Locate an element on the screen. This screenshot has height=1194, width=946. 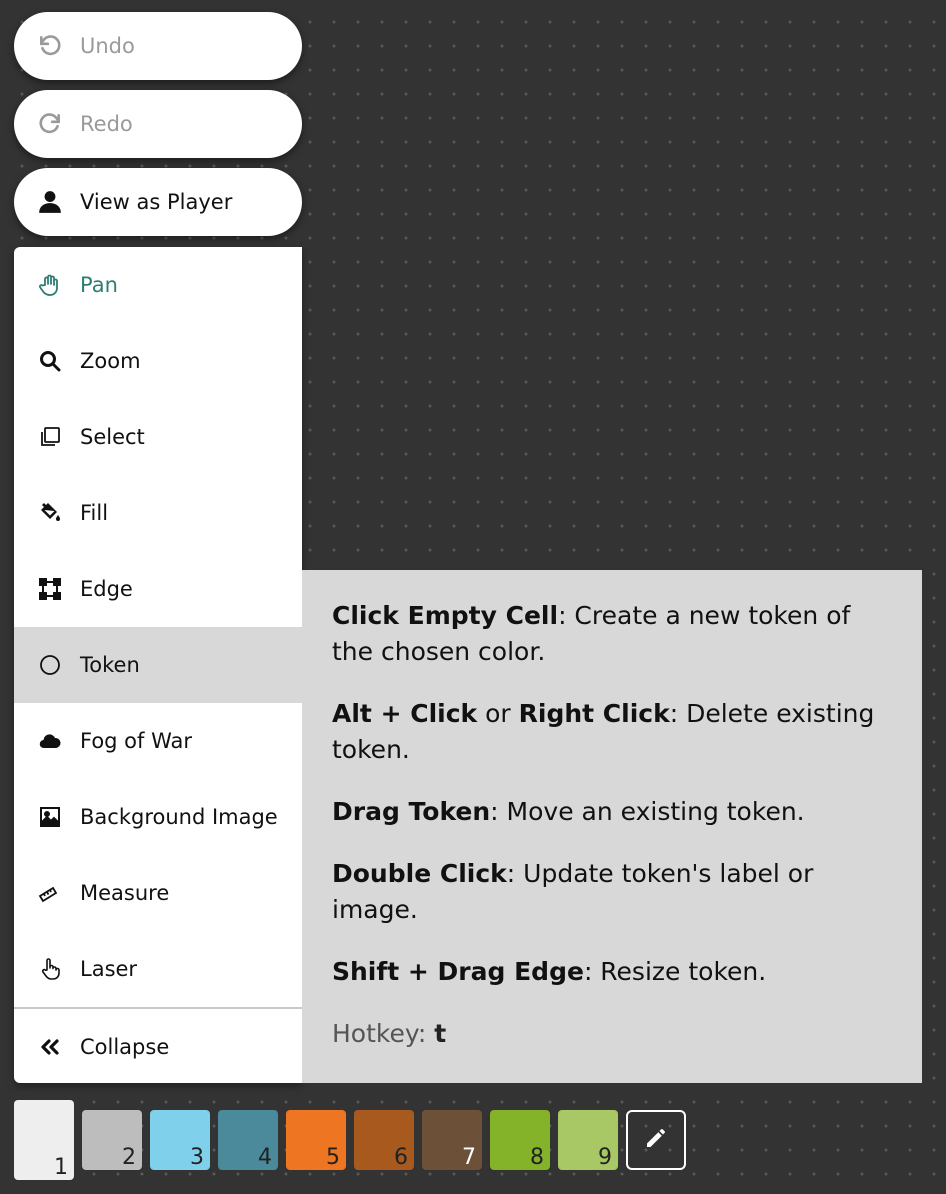
tool-fog-of-war: Fog of War is located at coordinates (158, 741).